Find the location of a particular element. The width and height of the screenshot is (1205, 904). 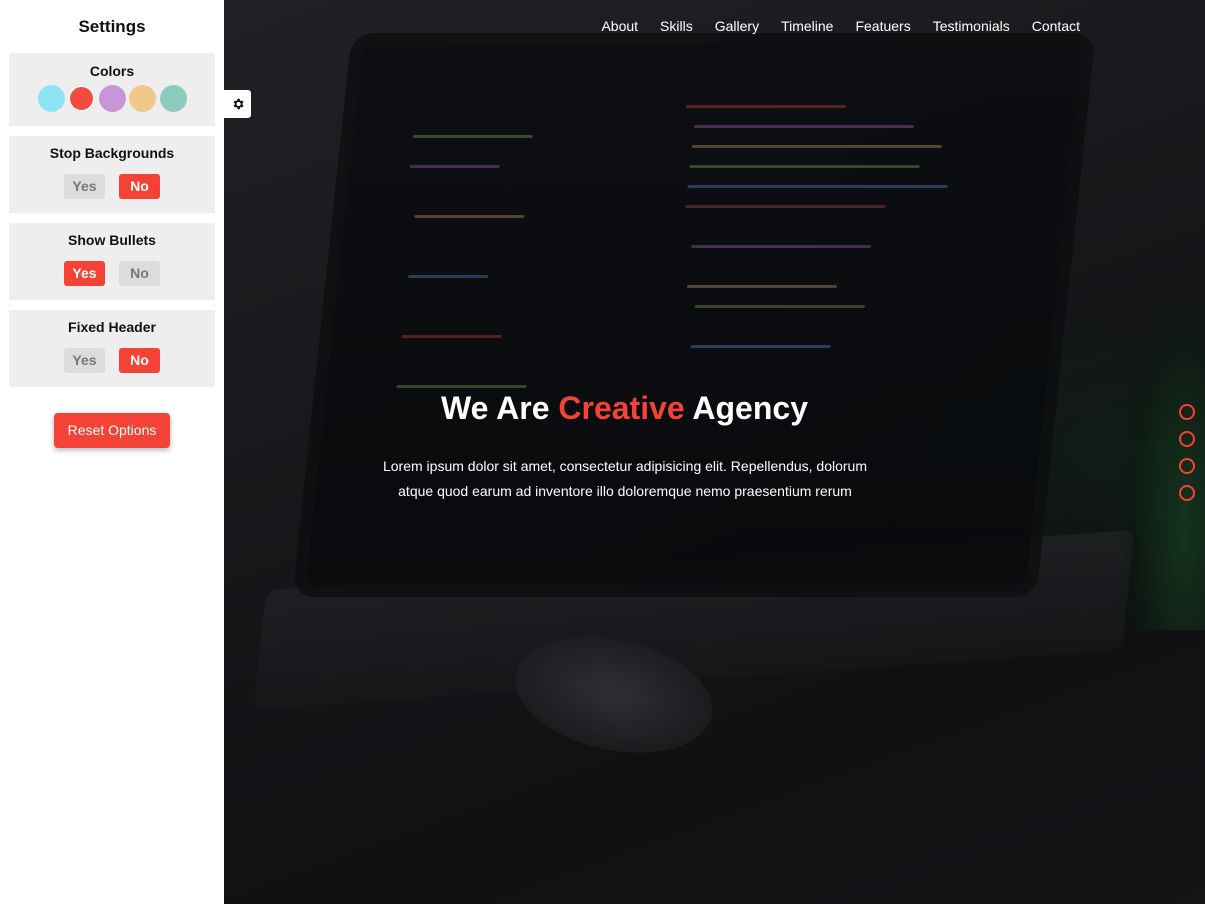

color-swatch-orange is located at coordinates (142, 98).